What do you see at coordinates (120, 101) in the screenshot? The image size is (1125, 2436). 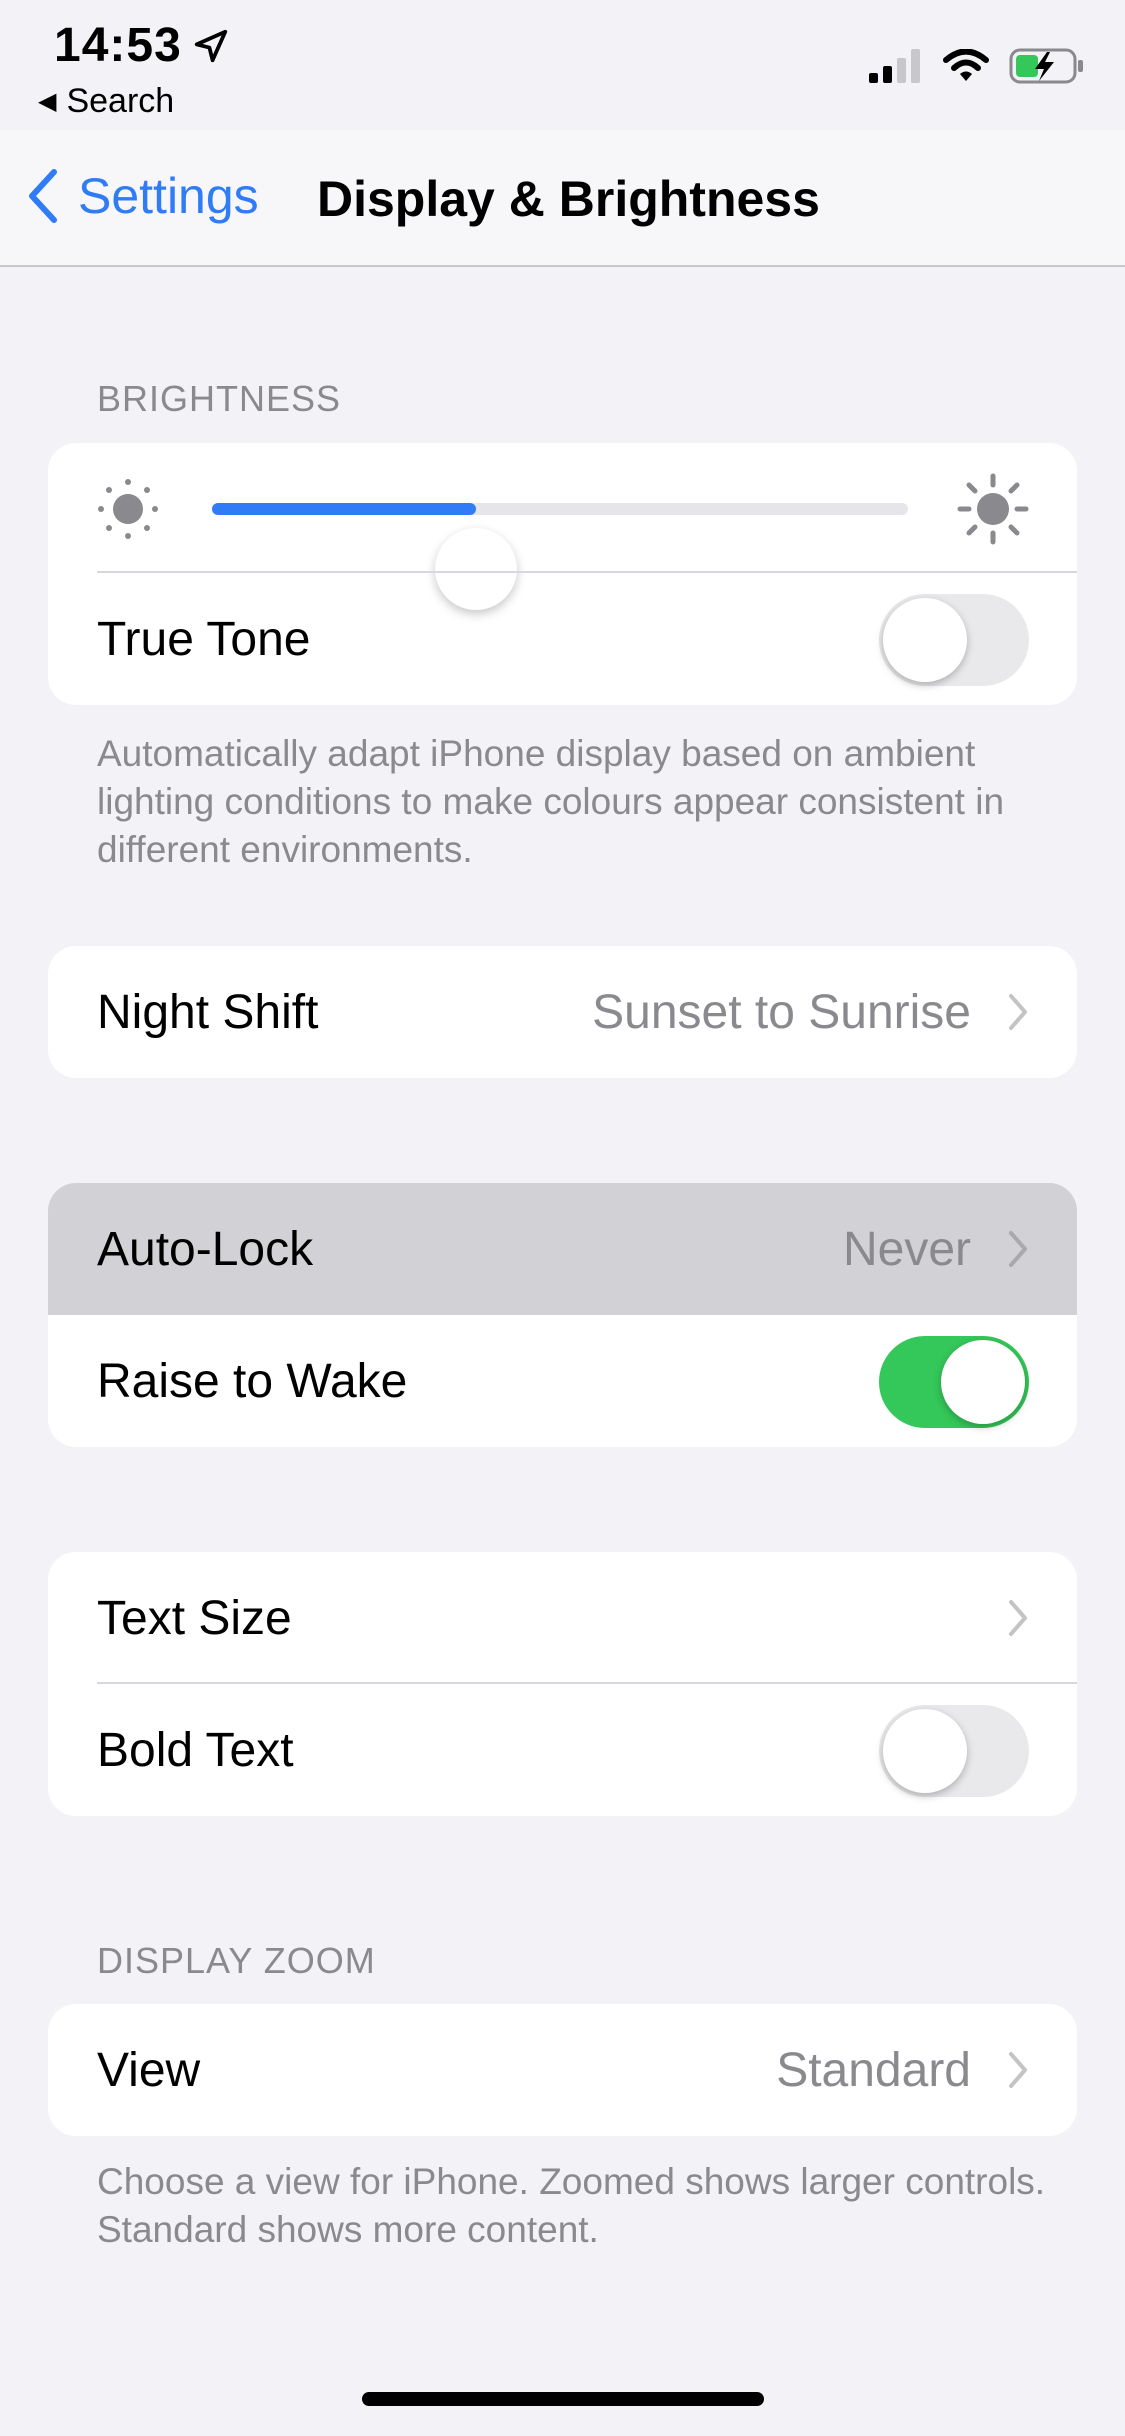 I see `back-to-app-label: Search` at bounding box center [120, 101].